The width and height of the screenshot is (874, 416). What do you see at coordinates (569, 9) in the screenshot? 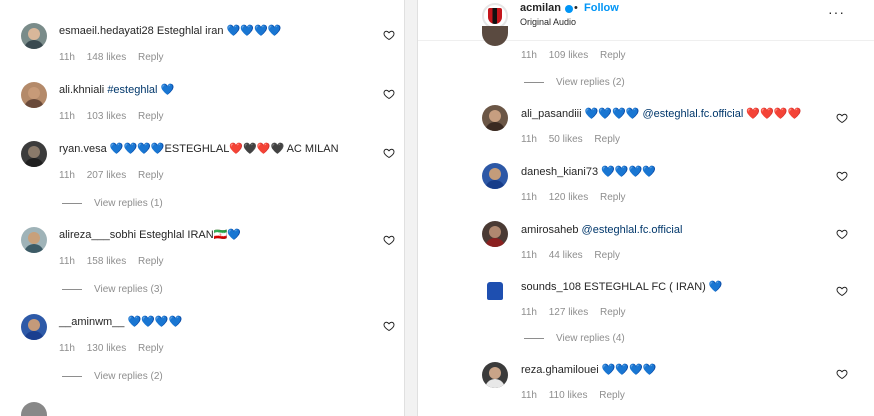
I see `verified-badge-icon` at bounding box center [569, 9].